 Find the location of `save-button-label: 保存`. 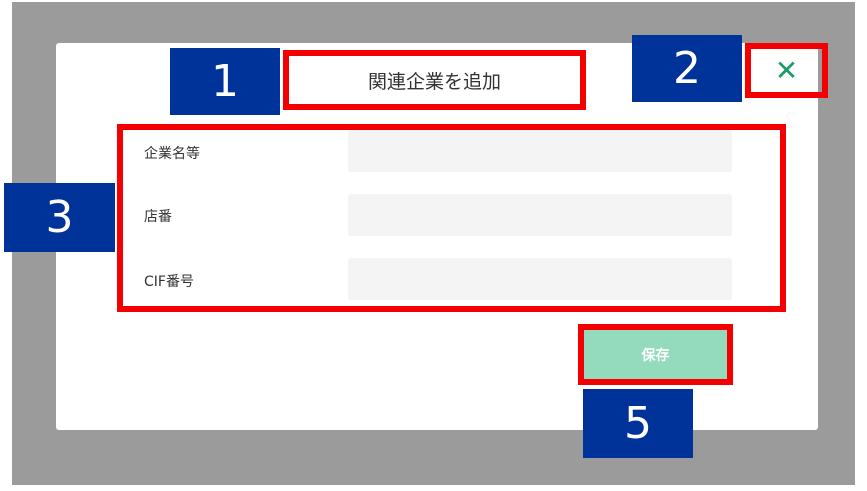

save-button-label: 保存 is located at coordinates (655, 355).